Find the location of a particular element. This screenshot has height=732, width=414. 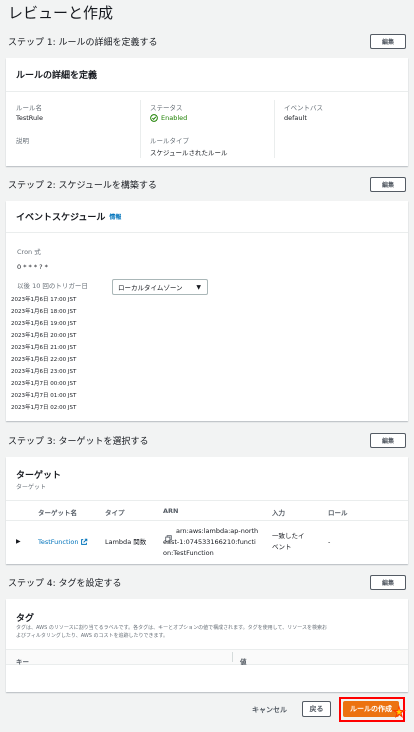

targets-title: ターゲット is located at coordinates (39, 476).